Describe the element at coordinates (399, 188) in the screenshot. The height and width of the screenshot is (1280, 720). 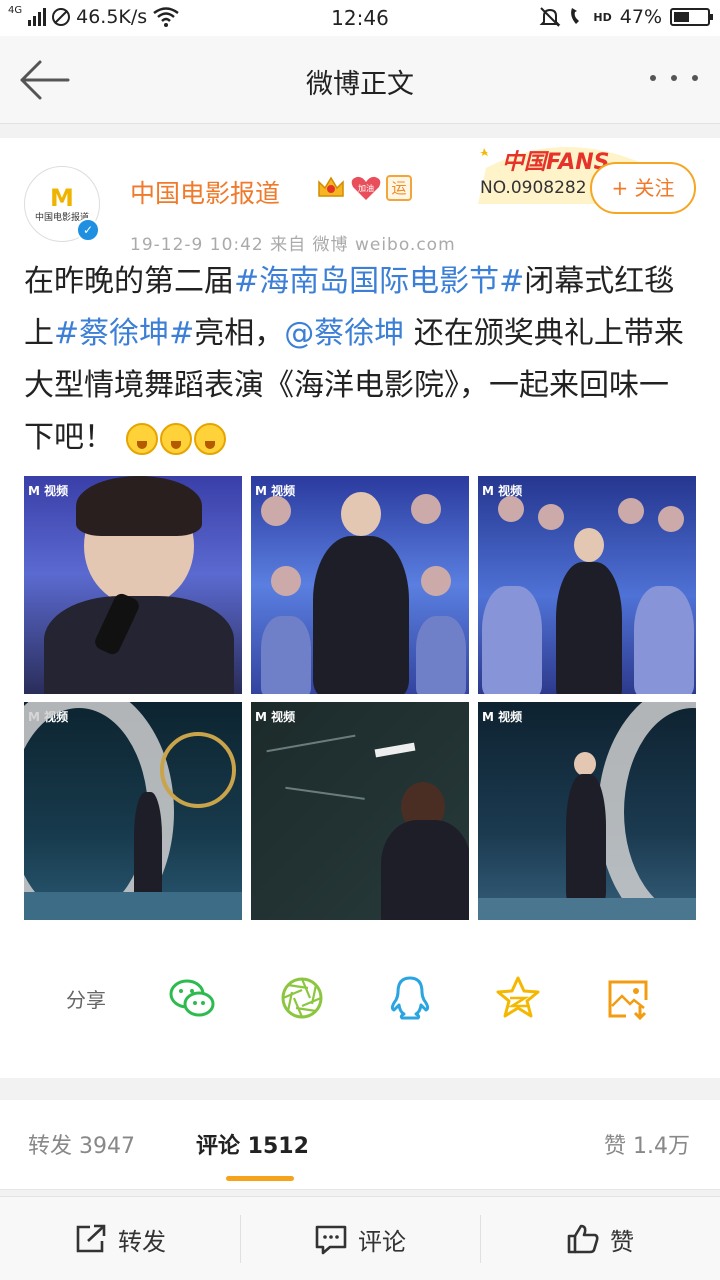
I see `luck-badge: 运` at that location.